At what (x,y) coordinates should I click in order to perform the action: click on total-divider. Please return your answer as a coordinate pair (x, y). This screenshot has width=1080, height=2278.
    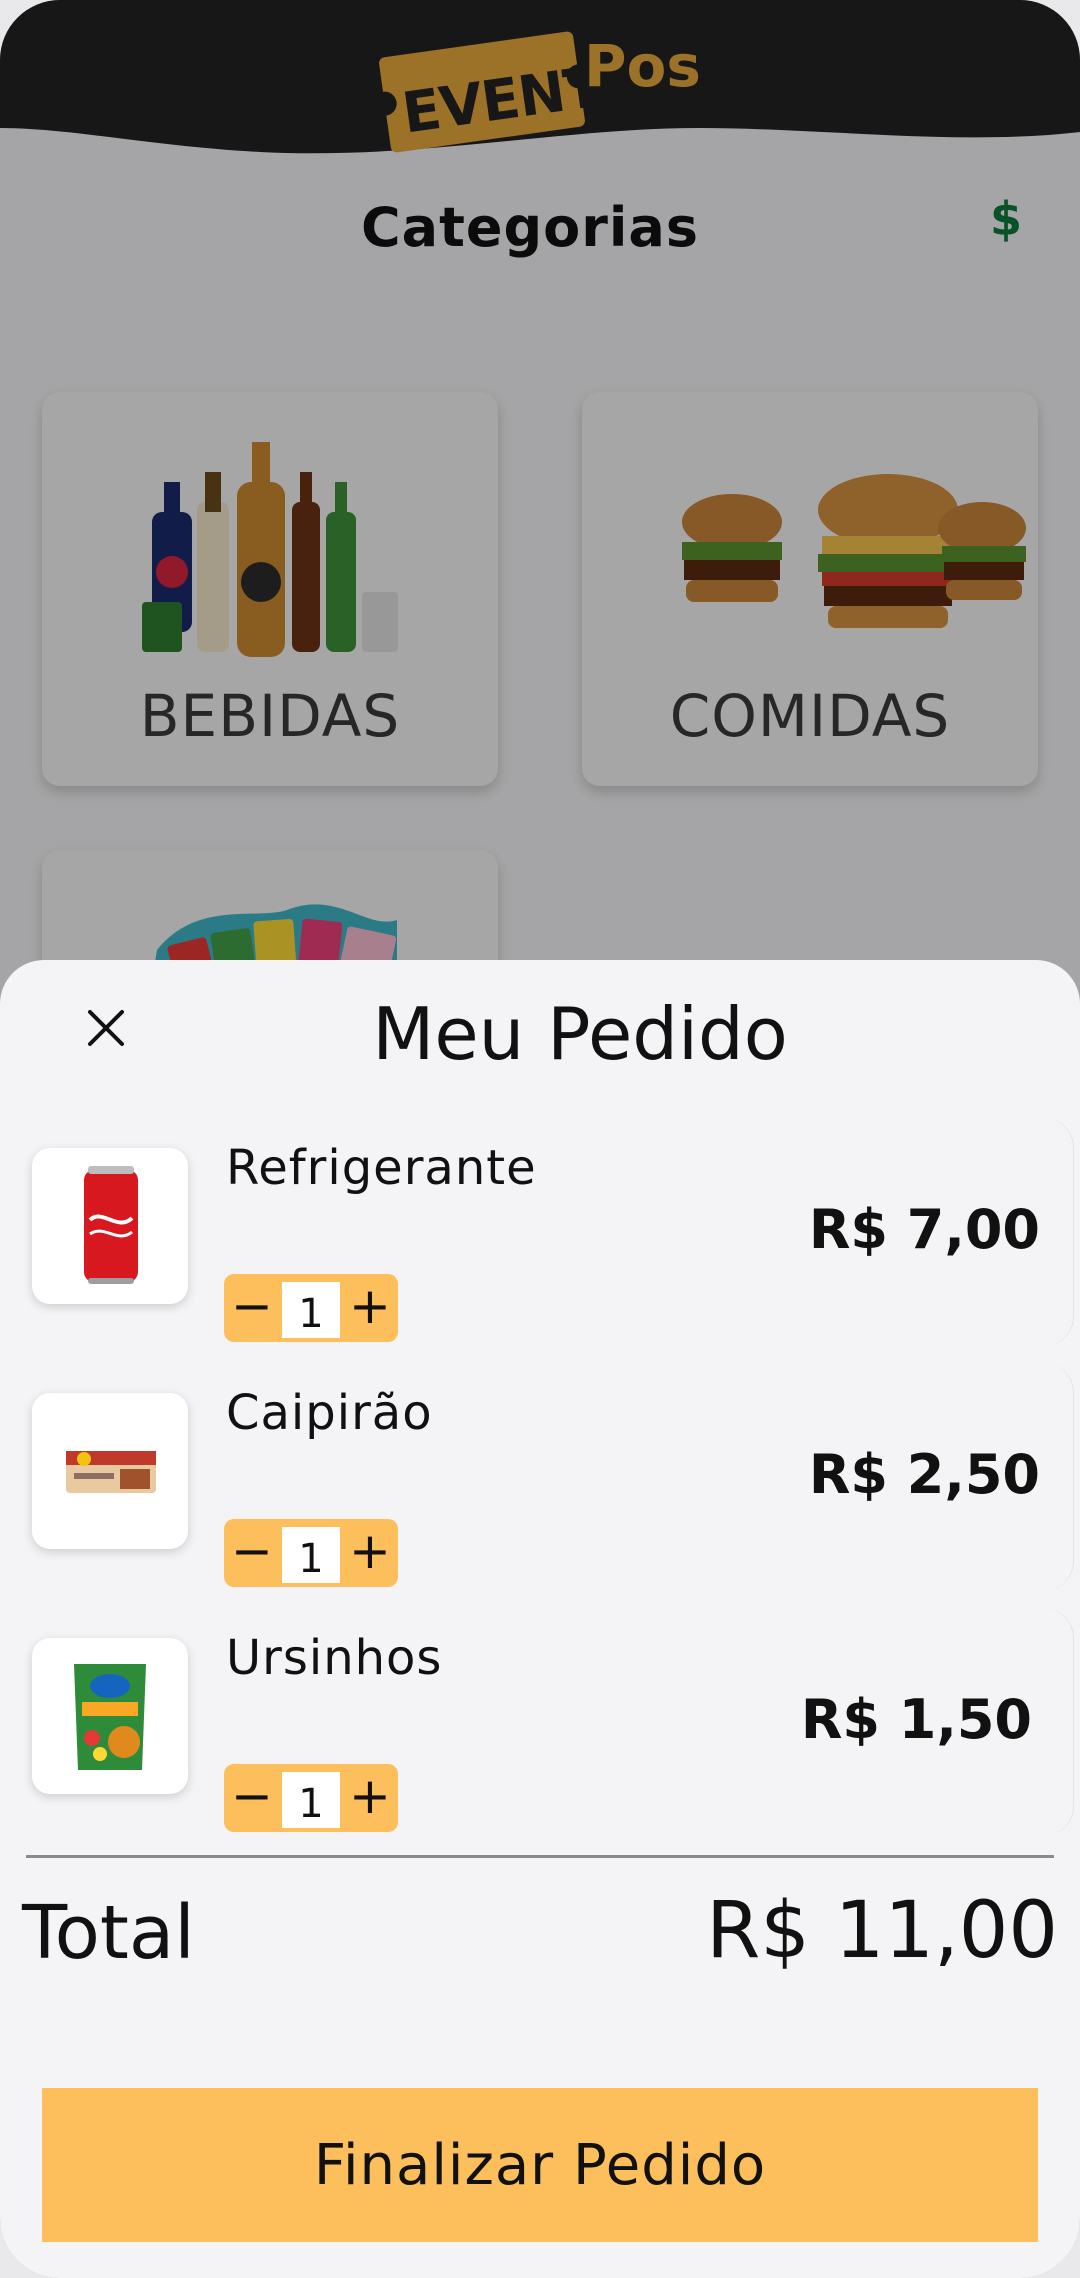
    Looking at the image, I should click on (540, 1856).